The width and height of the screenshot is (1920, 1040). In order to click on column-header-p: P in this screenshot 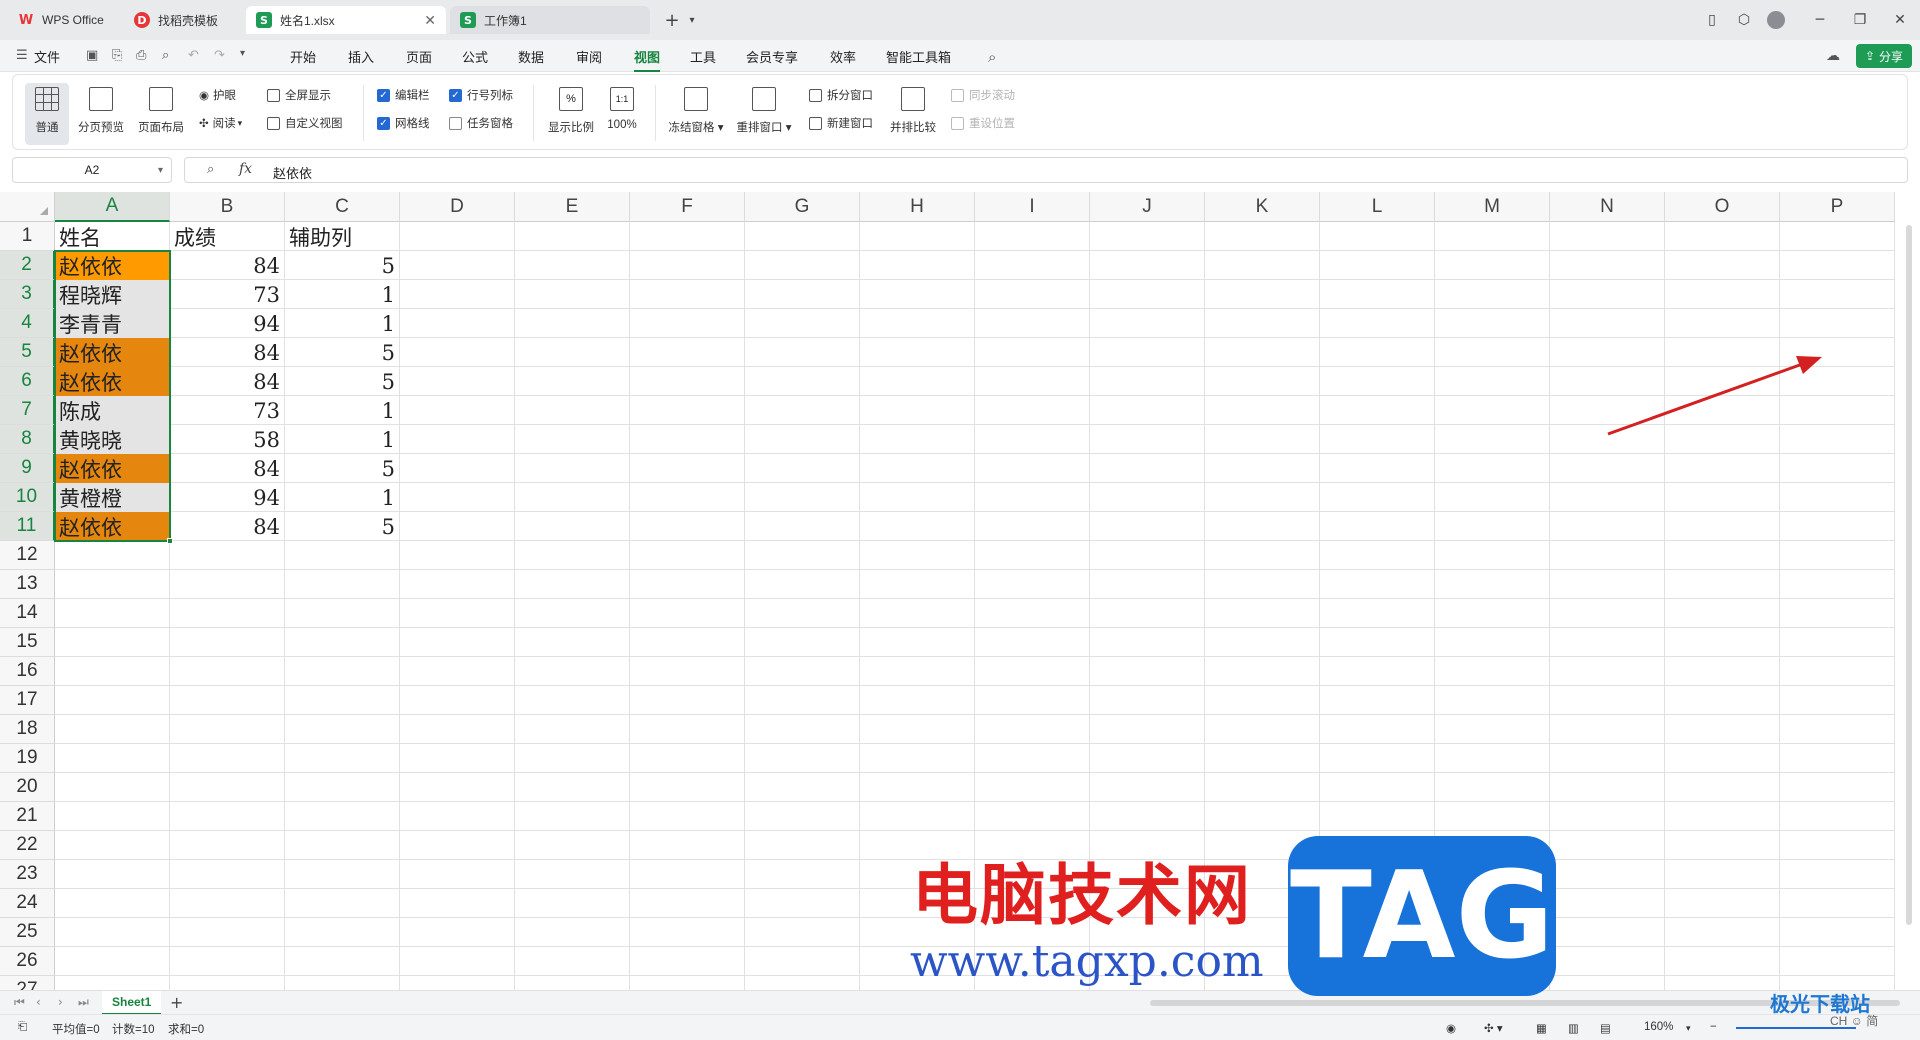, I will do `click(1837, 207)`.